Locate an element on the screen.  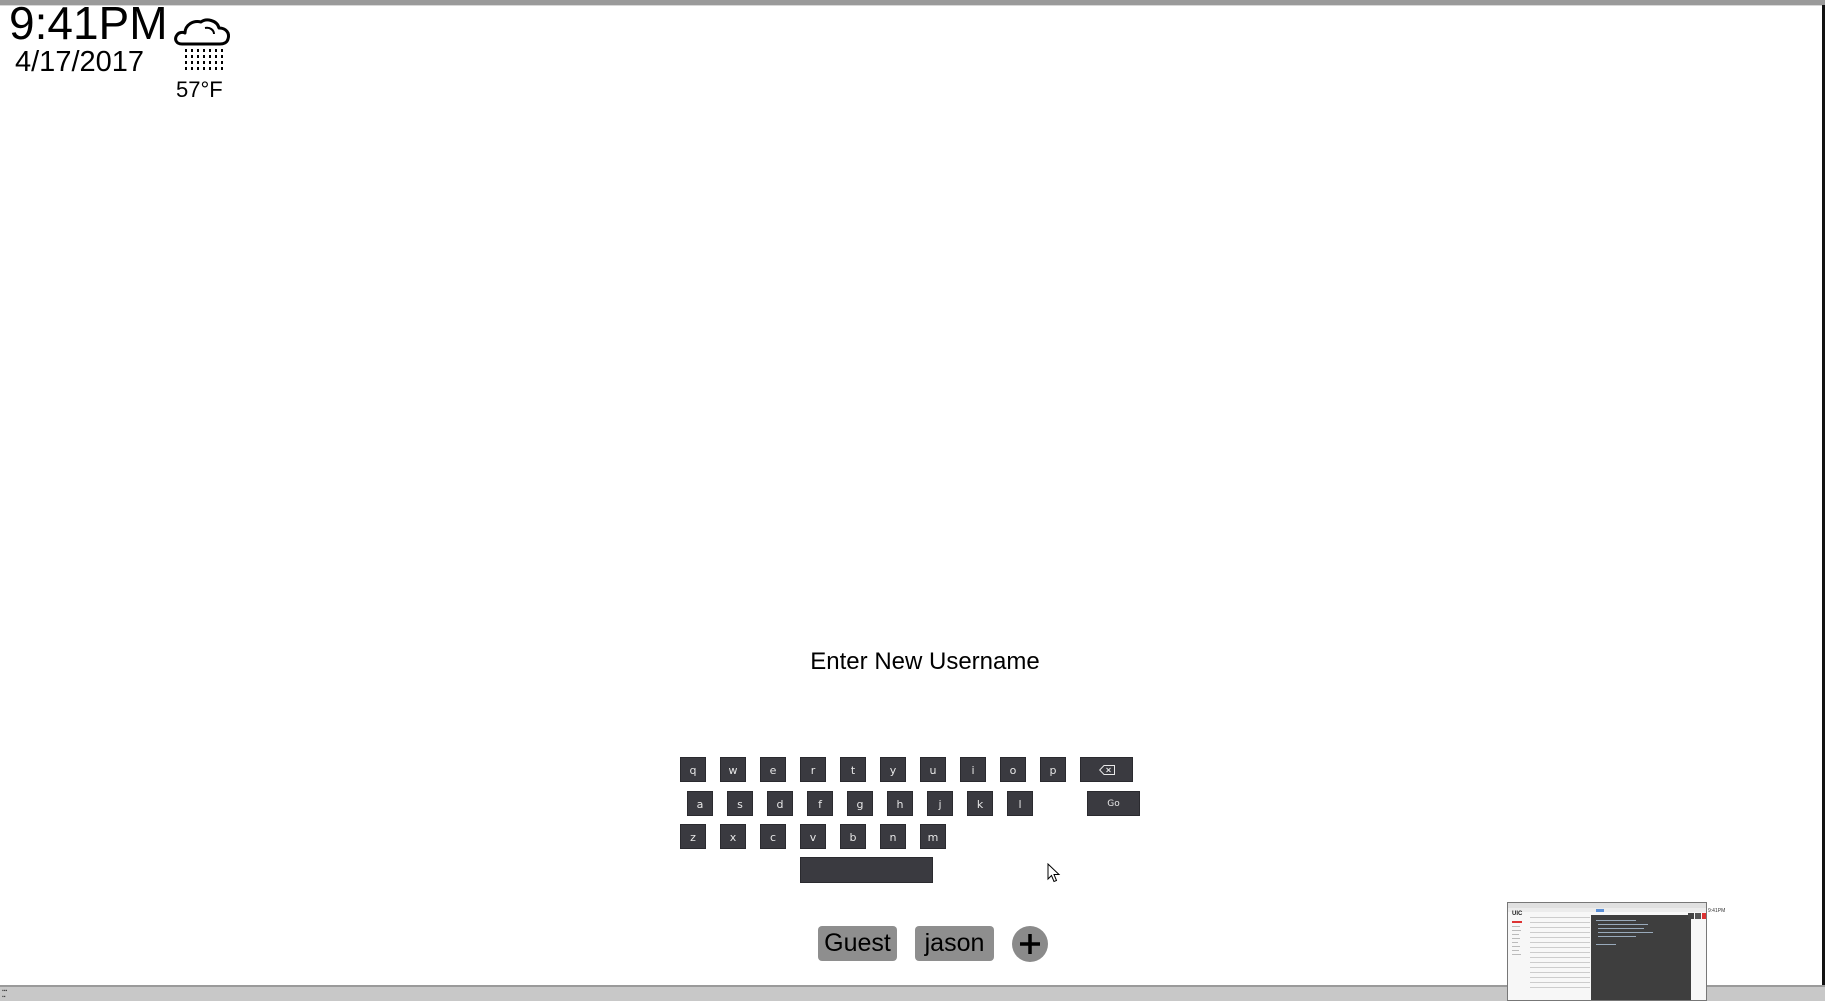
key-h: h is located at coordinates (900, 803).